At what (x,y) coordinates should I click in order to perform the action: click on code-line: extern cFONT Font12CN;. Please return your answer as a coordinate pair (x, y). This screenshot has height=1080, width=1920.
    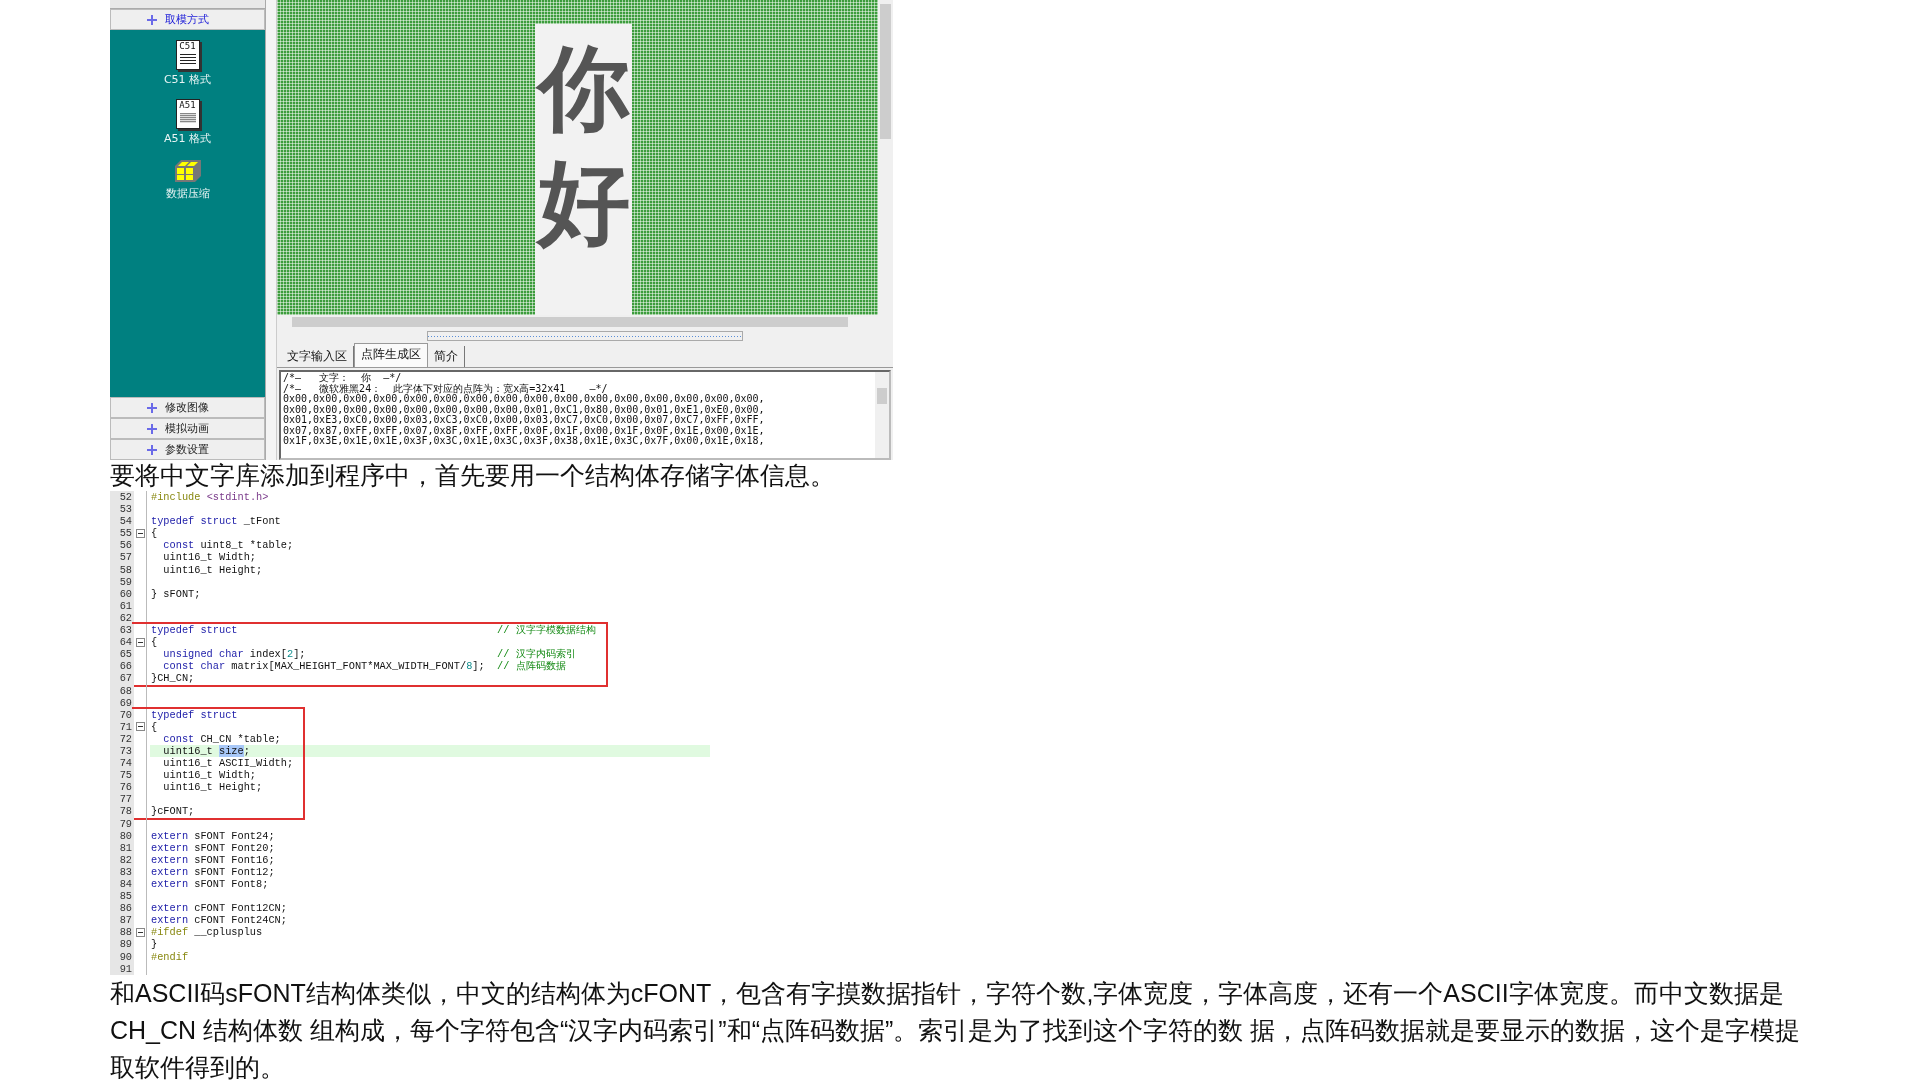
    Looking at the image, I should click on (219, 908).